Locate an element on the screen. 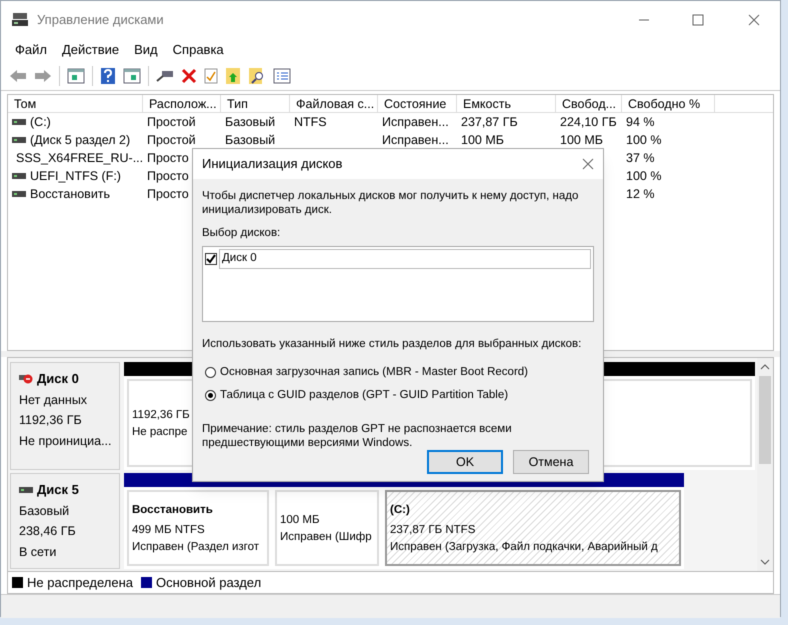 The width and height of the screenshot is (788, 625). table-cell-text: (Диск 5 раздел 2) is located at coordinates (80, 140).